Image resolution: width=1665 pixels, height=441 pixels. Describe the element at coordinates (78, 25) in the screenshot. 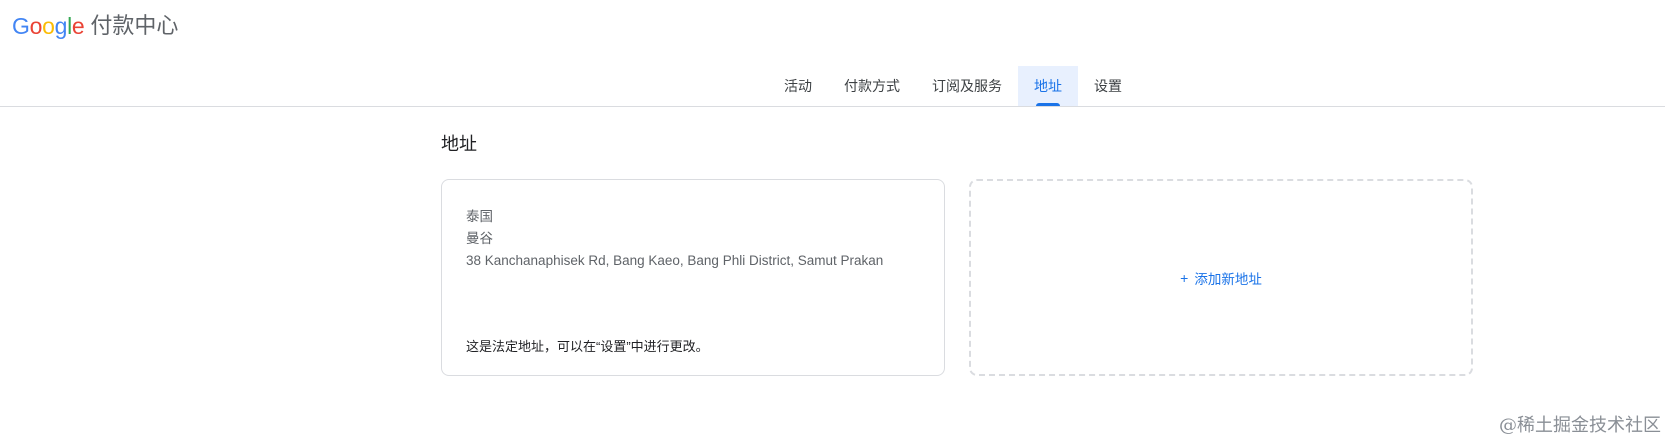

I see `logo-letter: e` at that location.